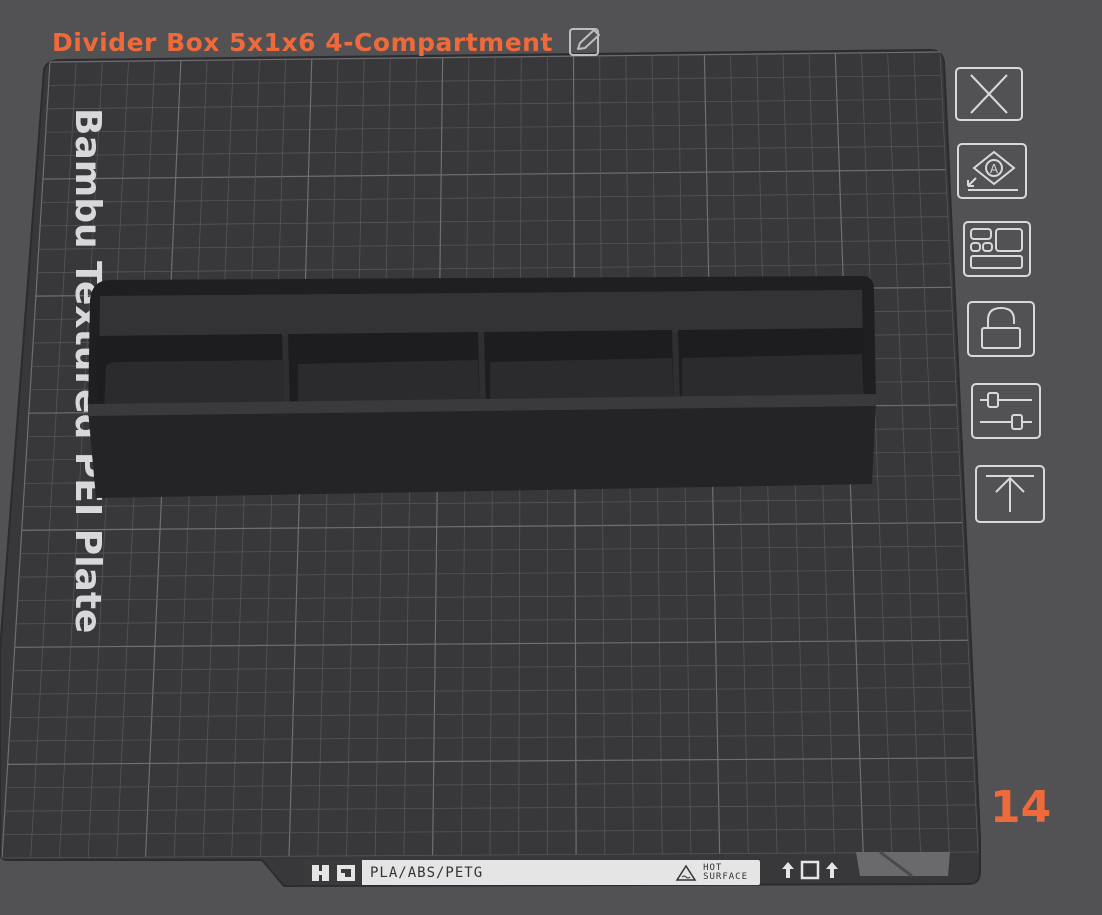 The image size is (1102, 915). What do you see at coordinates (725, 876) in the screenshot?
I see `warning-line-2: SURFACE` at bounding box center [725, 876].